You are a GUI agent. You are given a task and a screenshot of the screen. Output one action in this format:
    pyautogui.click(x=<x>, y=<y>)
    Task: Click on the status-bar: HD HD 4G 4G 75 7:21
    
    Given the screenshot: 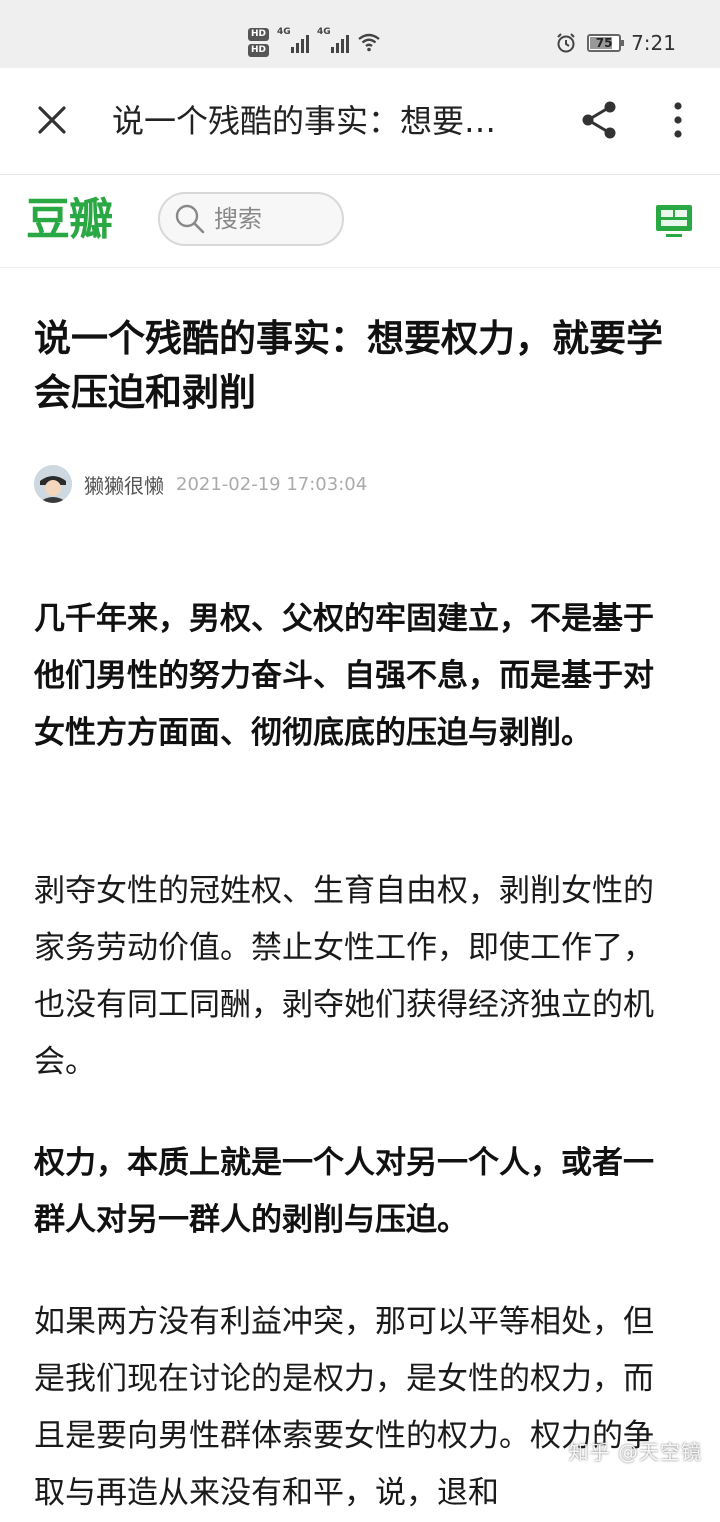 What is the action you would take?
    pyautogui.click(x=360, y=34)
    